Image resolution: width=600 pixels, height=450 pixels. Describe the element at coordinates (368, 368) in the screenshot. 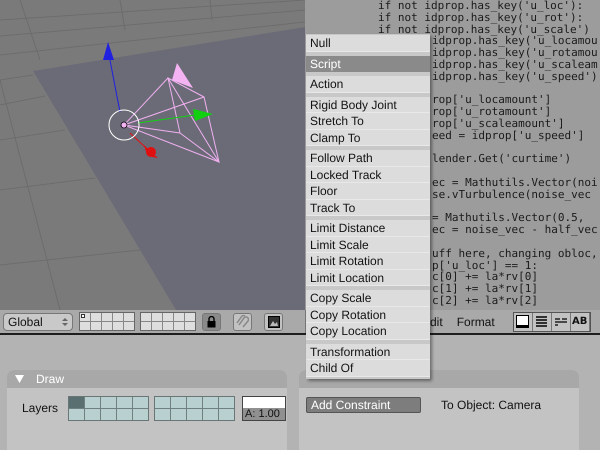

I see `menu-item: Child Of` at that location.